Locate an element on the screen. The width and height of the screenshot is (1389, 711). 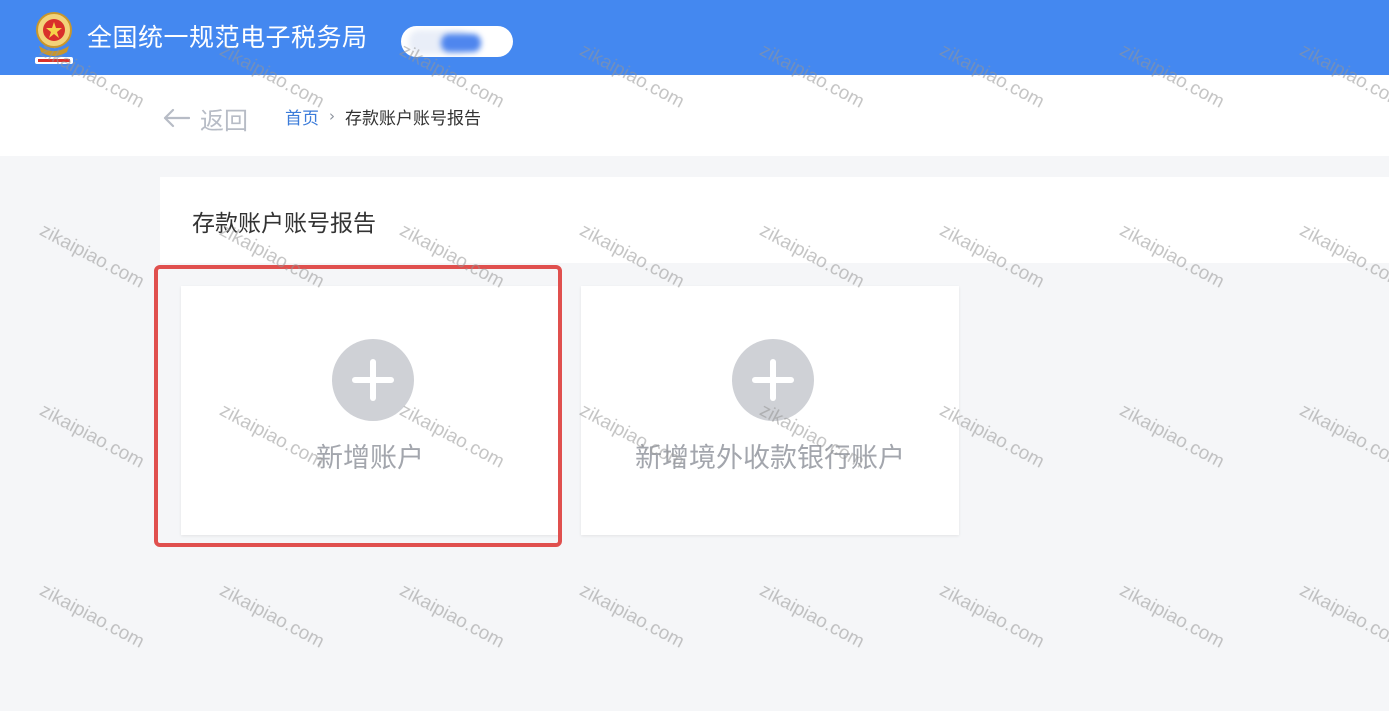
breadcrumb-current: 存款账户账号报告 is located at coordinates (413, 118).